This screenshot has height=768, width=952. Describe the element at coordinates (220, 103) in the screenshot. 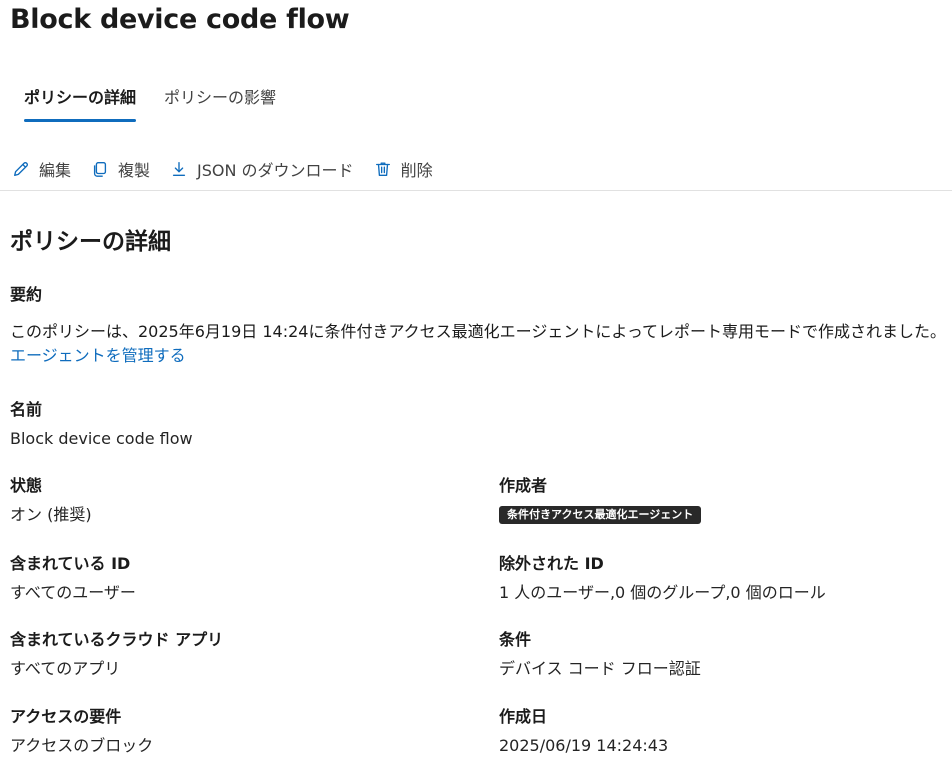

I see `tab-policy-impact: ポリシーの影響` at that location.